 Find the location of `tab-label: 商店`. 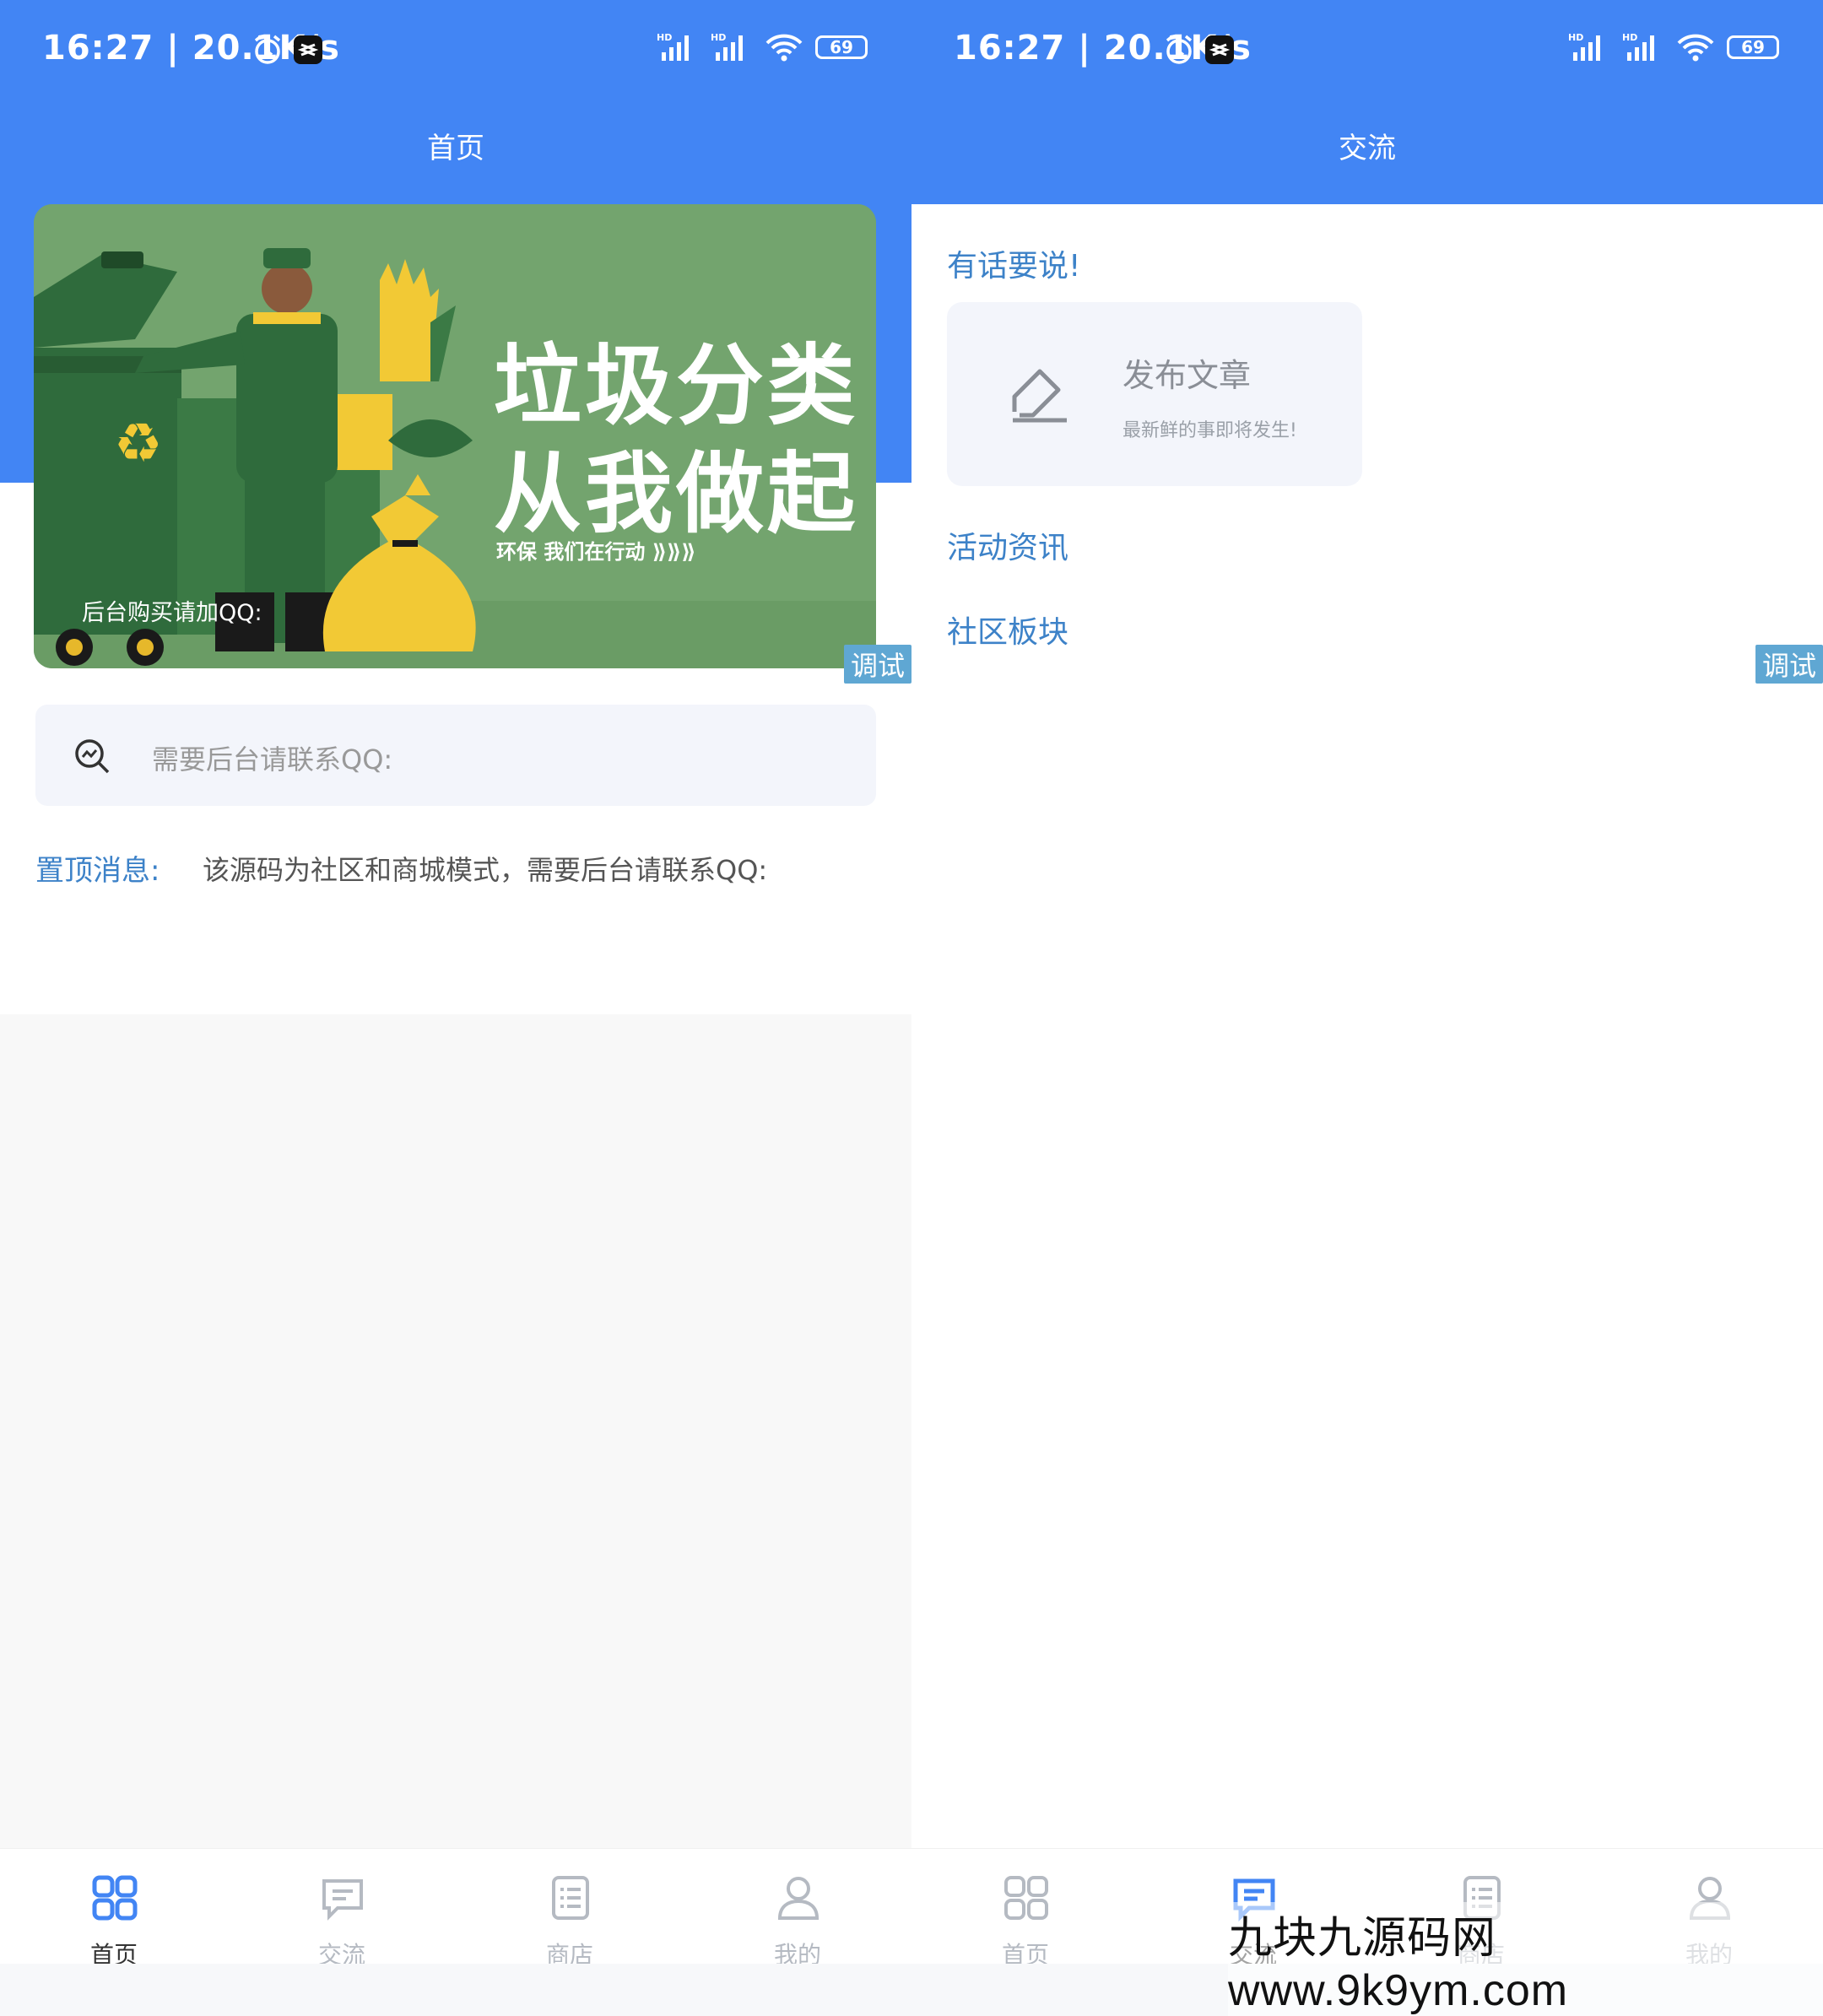

tab-label: 商店 is located at coordinates (569, 1952).